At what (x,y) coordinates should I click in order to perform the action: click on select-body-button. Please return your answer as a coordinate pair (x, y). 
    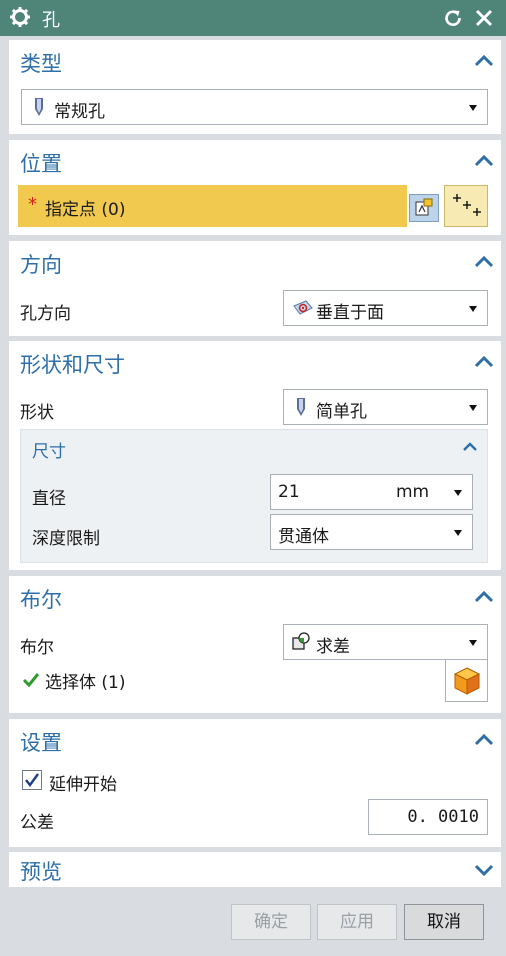
    Looking at the image, I should click on (466, 680).